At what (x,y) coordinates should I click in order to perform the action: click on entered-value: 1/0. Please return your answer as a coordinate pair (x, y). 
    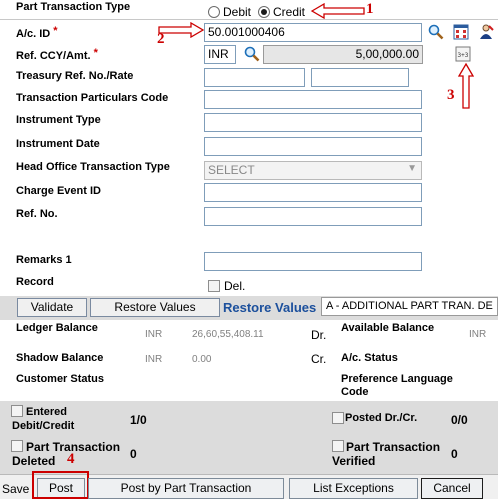
    Looking at the image, I should click on (138, 420).